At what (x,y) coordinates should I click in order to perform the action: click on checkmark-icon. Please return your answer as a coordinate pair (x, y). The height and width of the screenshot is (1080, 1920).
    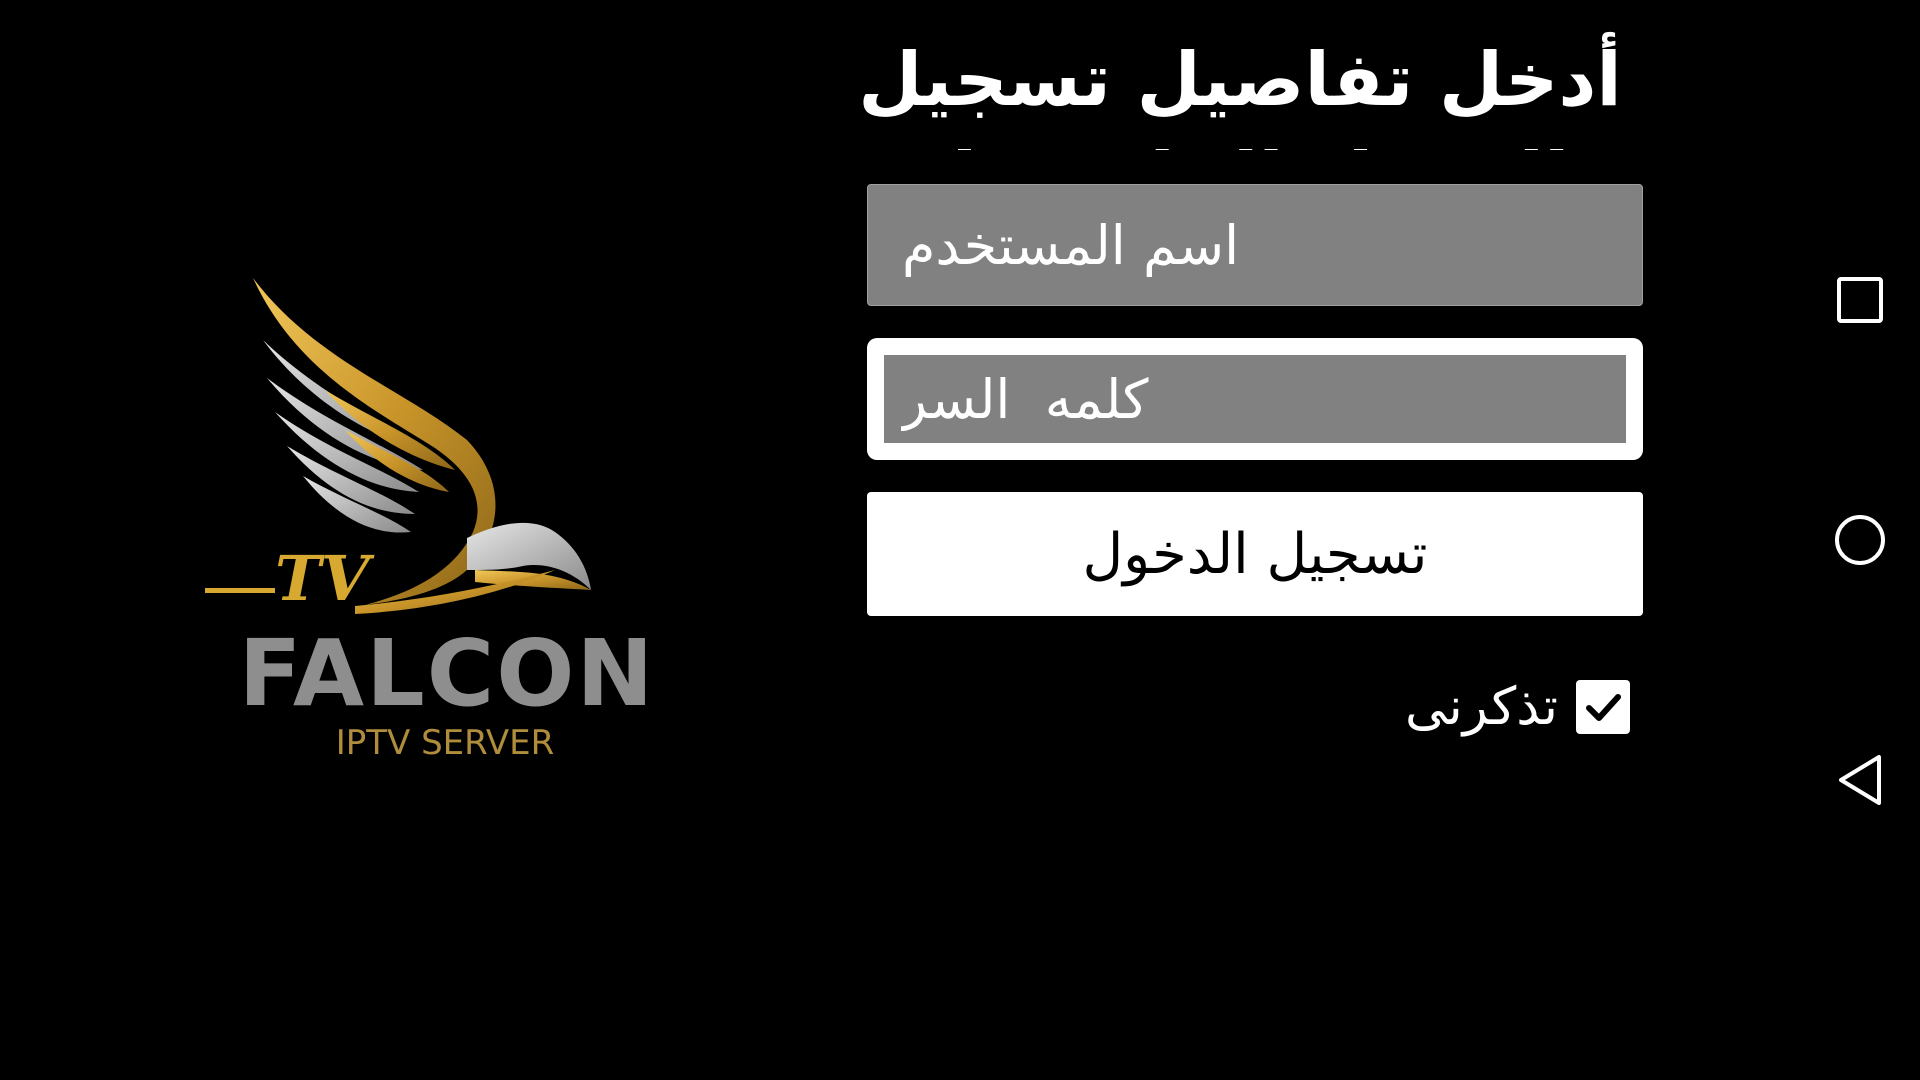
    Looking at the image, I should click on (1603, 707).